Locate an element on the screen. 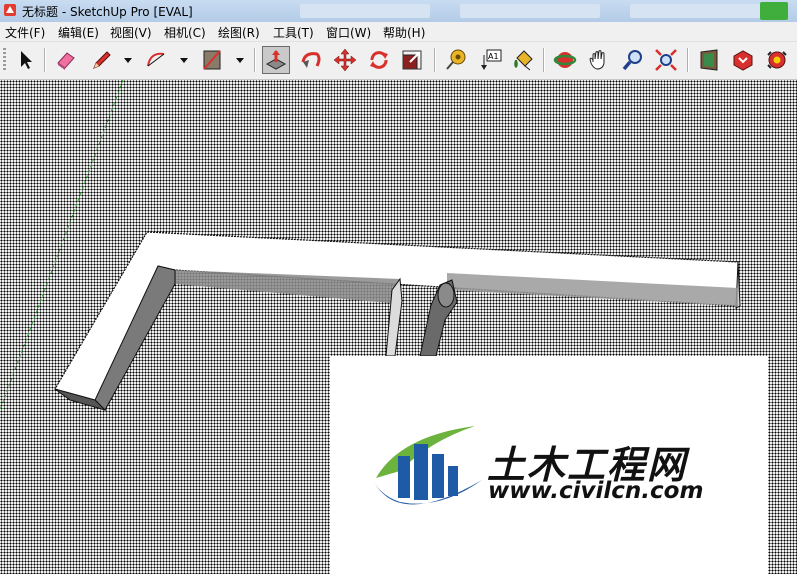 The width and height of the screenshot is (797, 574). eraser-icon is located at coordinates (66, 61).